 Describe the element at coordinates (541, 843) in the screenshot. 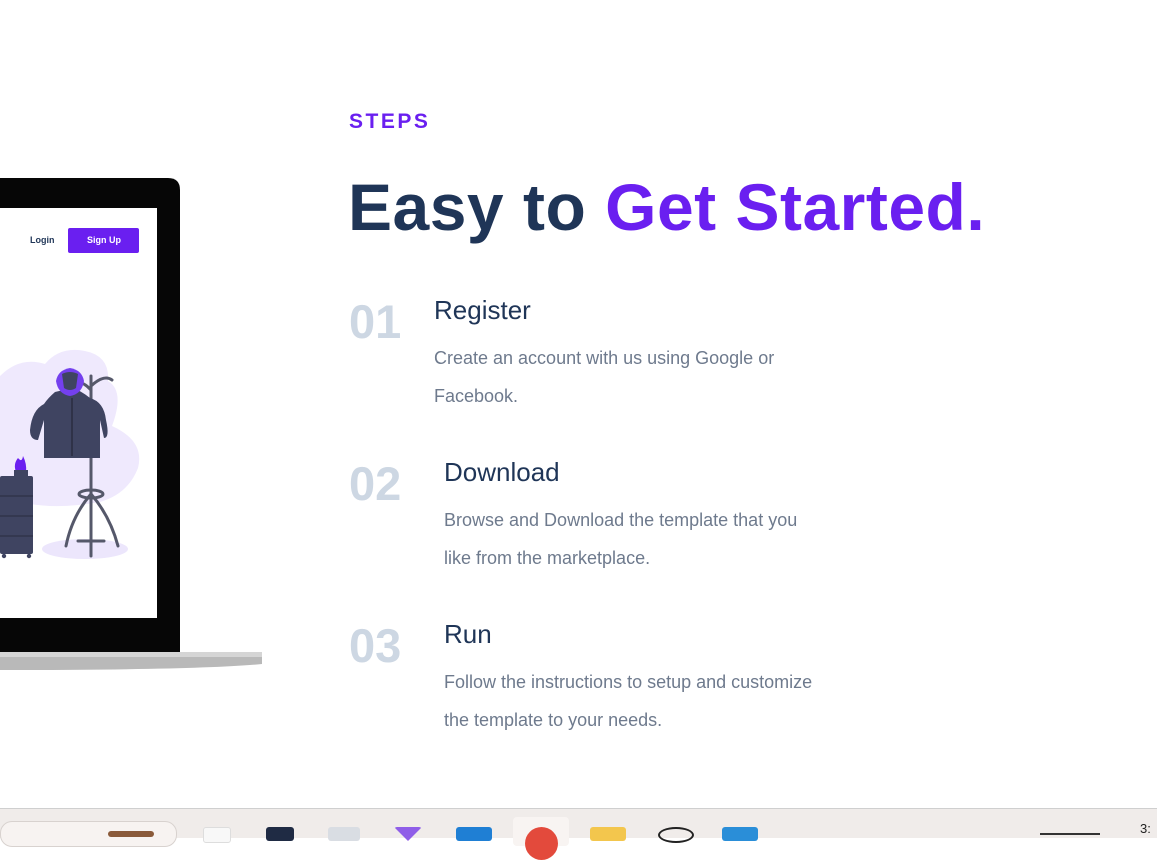

I see `chrome-icon` at that location.